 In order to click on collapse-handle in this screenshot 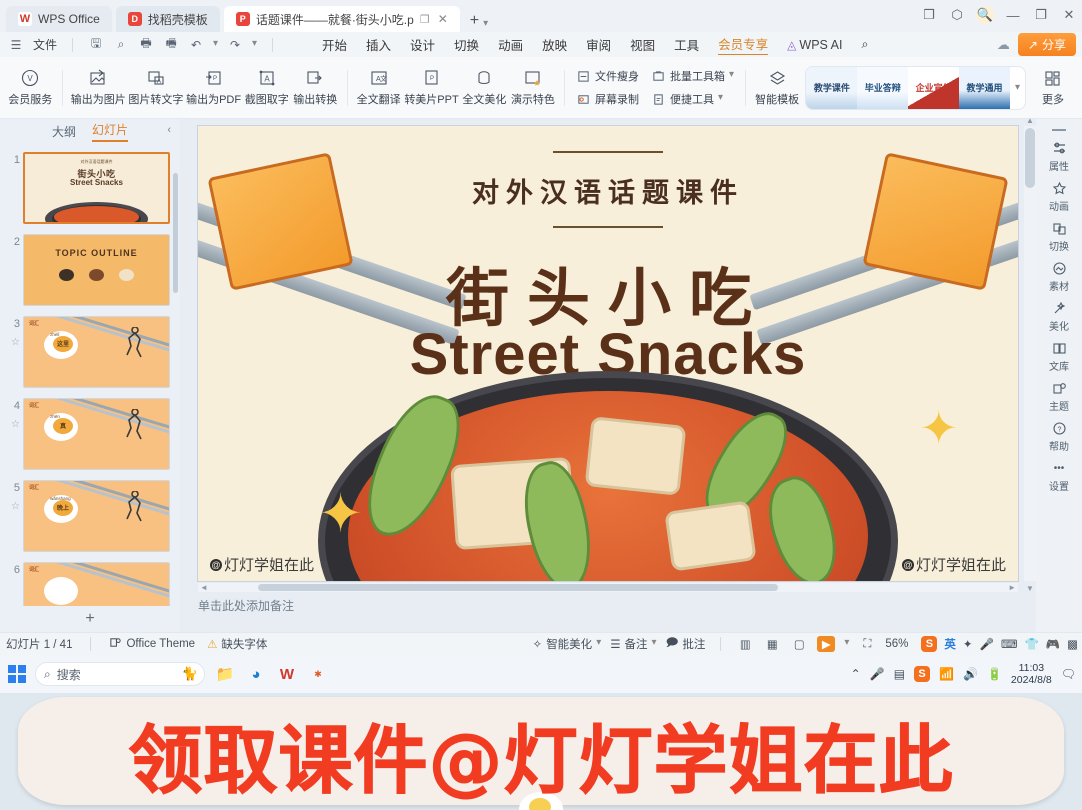, I will do `click(1059, 130)`.